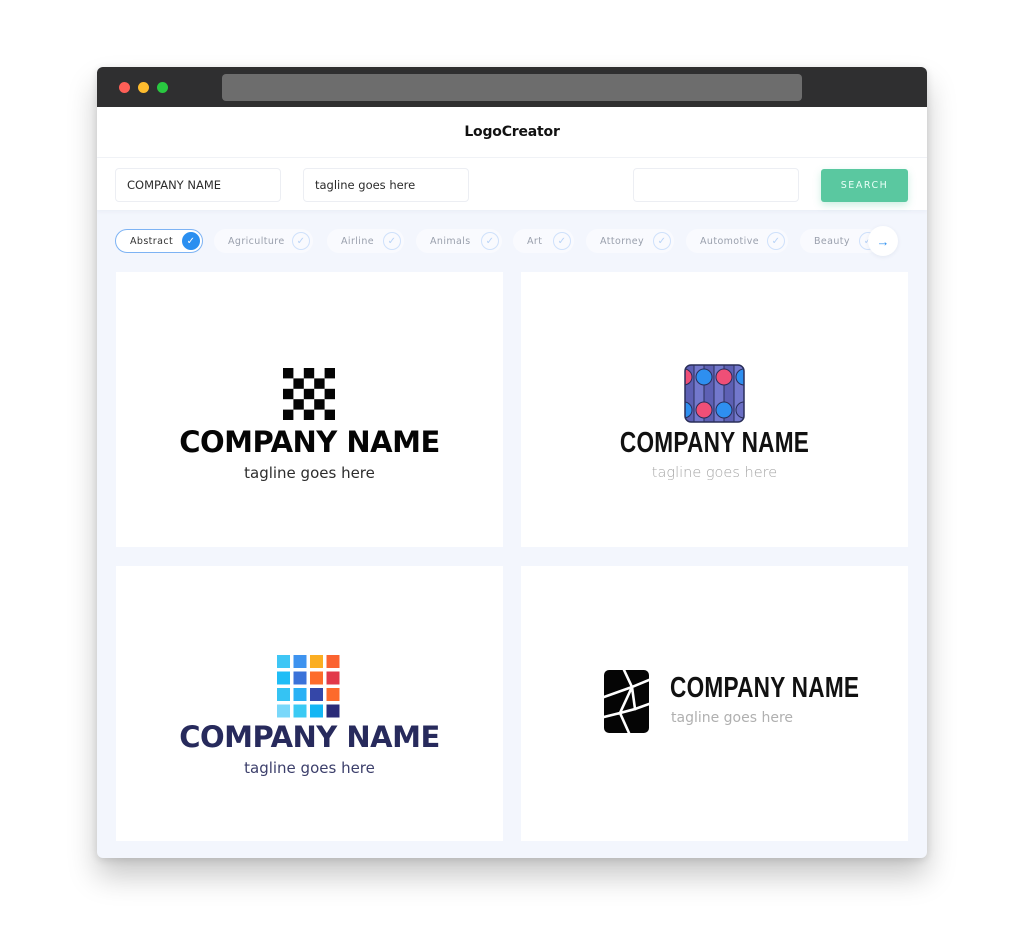 The width and height of the screenshot is (1024, 926). I want to click on maximize-window-button, so click(162, 87).